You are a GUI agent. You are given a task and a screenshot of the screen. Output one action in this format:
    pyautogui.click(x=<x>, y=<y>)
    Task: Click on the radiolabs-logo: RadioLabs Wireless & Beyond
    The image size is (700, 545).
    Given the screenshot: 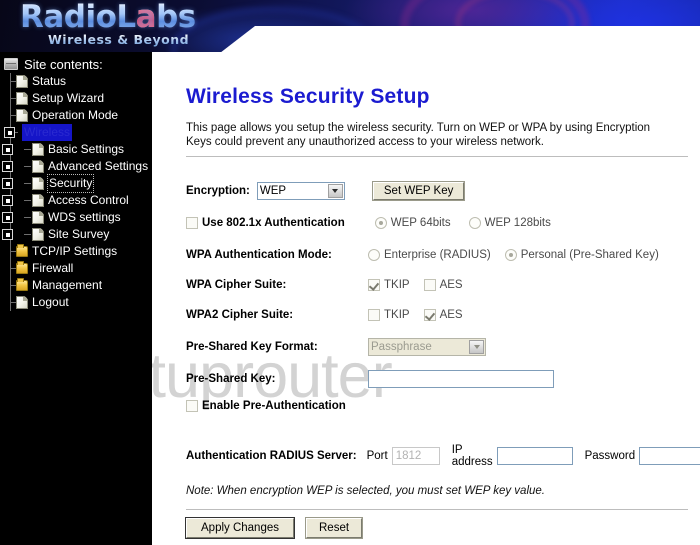 What is the action you would take?
    pyautogui.click(x=108, y=24)
    